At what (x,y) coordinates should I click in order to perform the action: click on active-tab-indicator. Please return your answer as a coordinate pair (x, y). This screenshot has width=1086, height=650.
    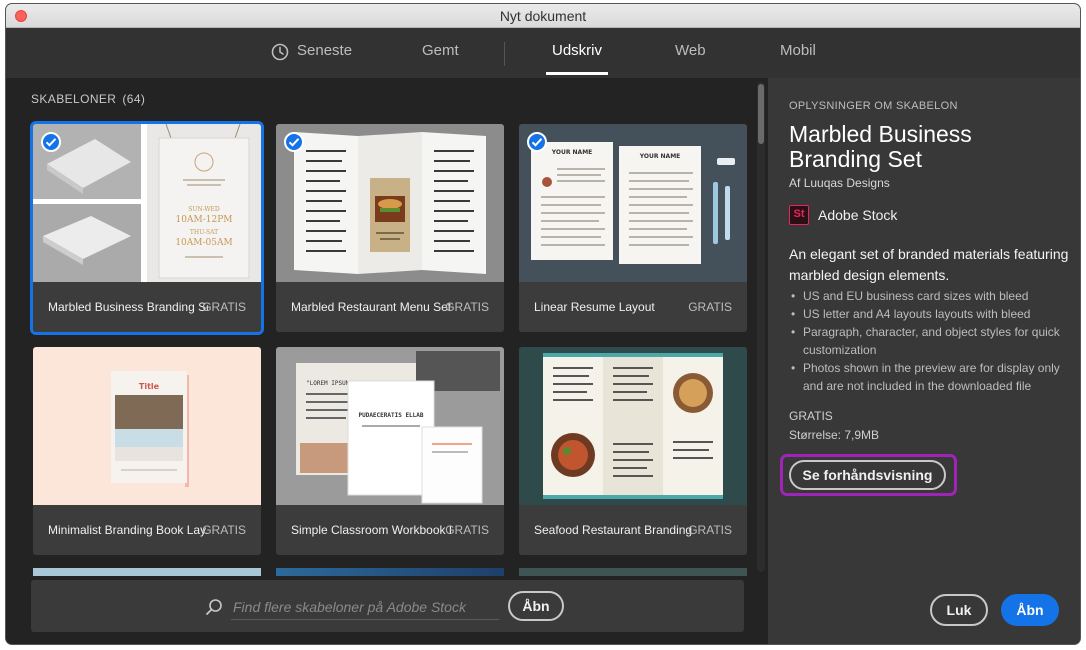
    Looking at the image, I should click on (577, 73).